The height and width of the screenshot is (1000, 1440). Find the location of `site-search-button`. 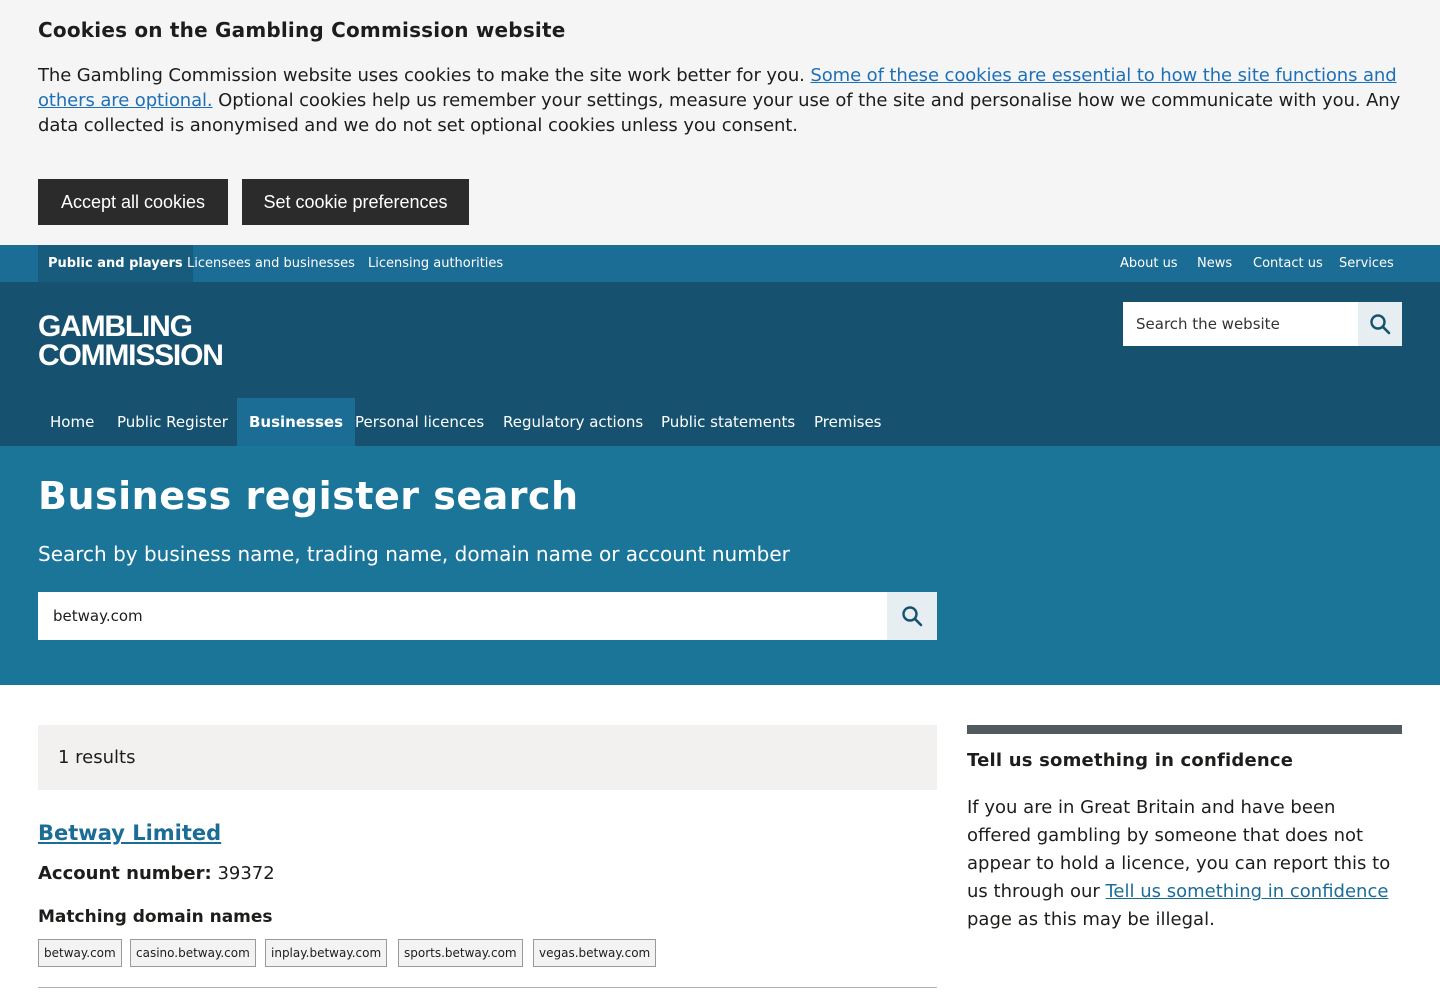

site-search-button is located at coordinates (1380, 324).